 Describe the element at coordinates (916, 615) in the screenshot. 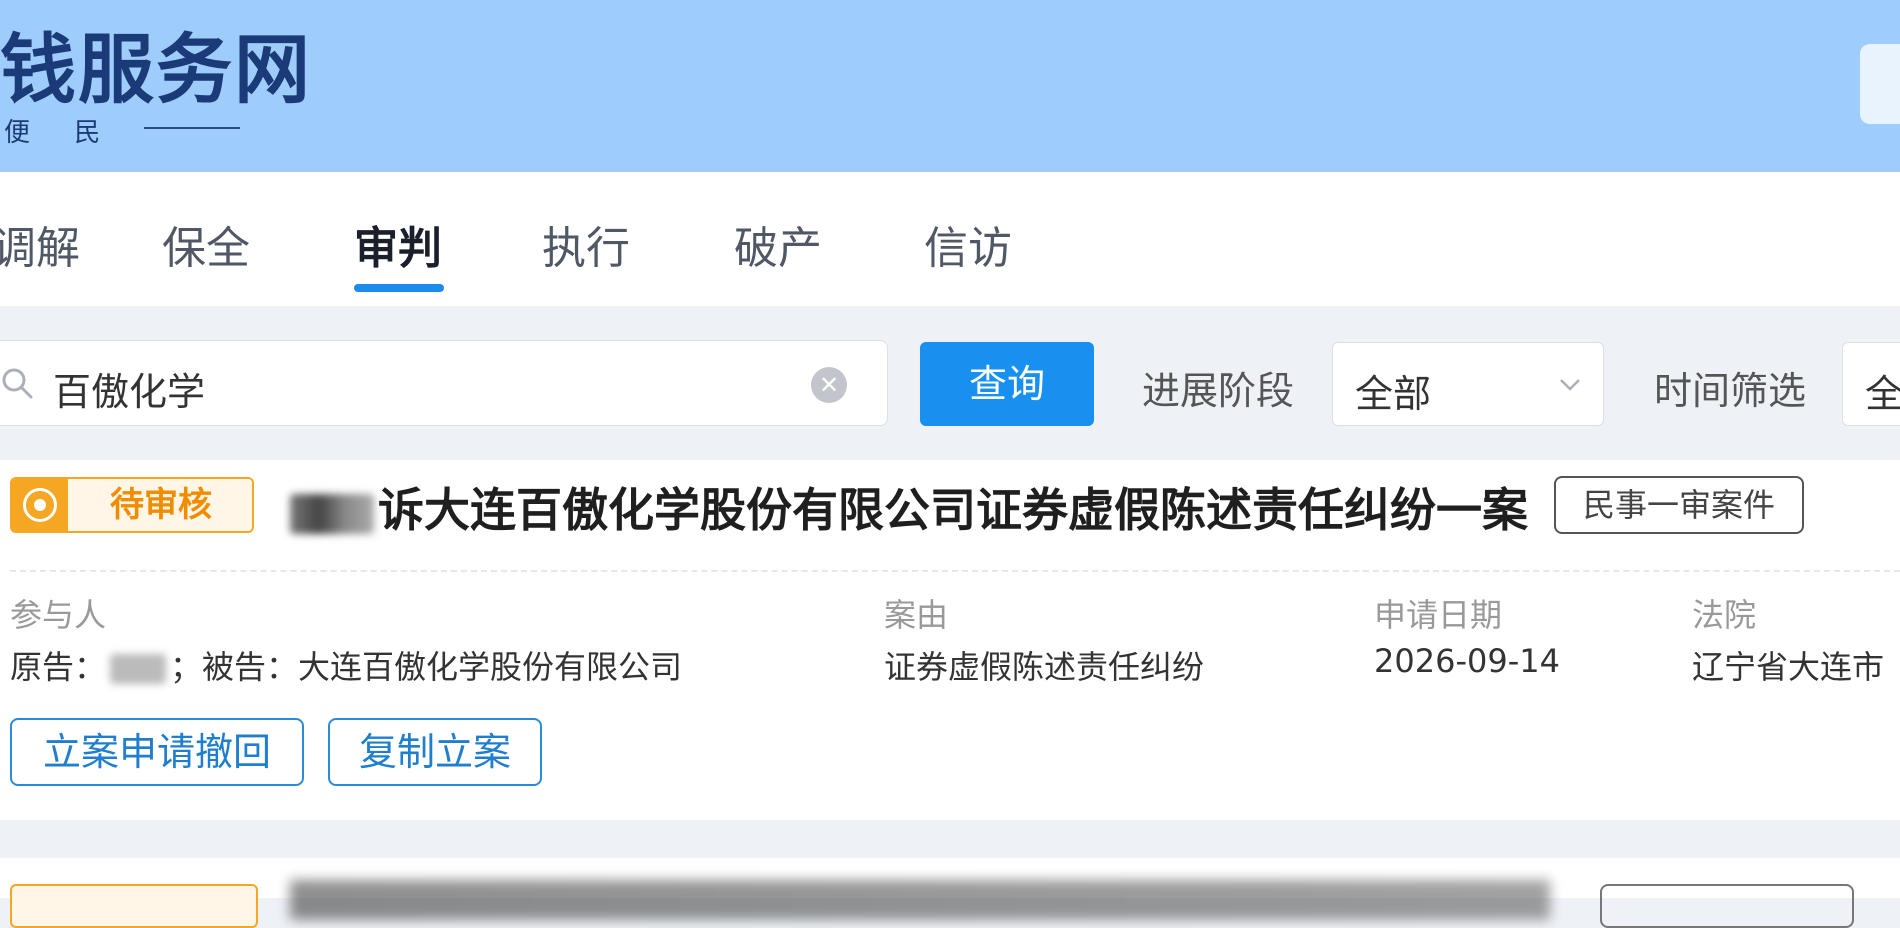

I see `cause-label: 案由` at that location.